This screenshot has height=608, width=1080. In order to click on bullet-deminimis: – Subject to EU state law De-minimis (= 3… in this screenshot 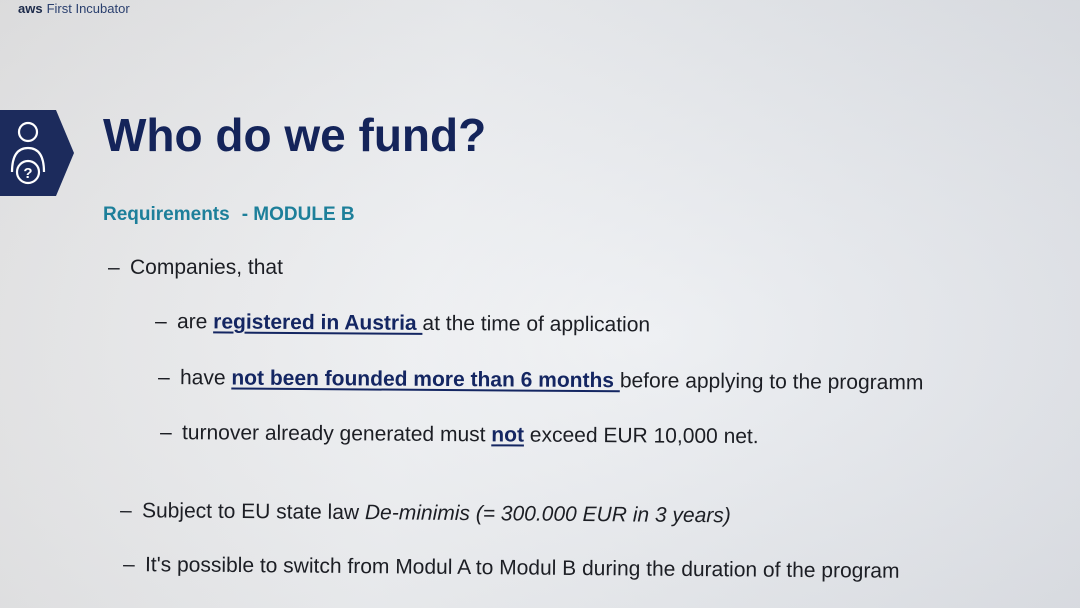, I will do `click(425, 513)`.